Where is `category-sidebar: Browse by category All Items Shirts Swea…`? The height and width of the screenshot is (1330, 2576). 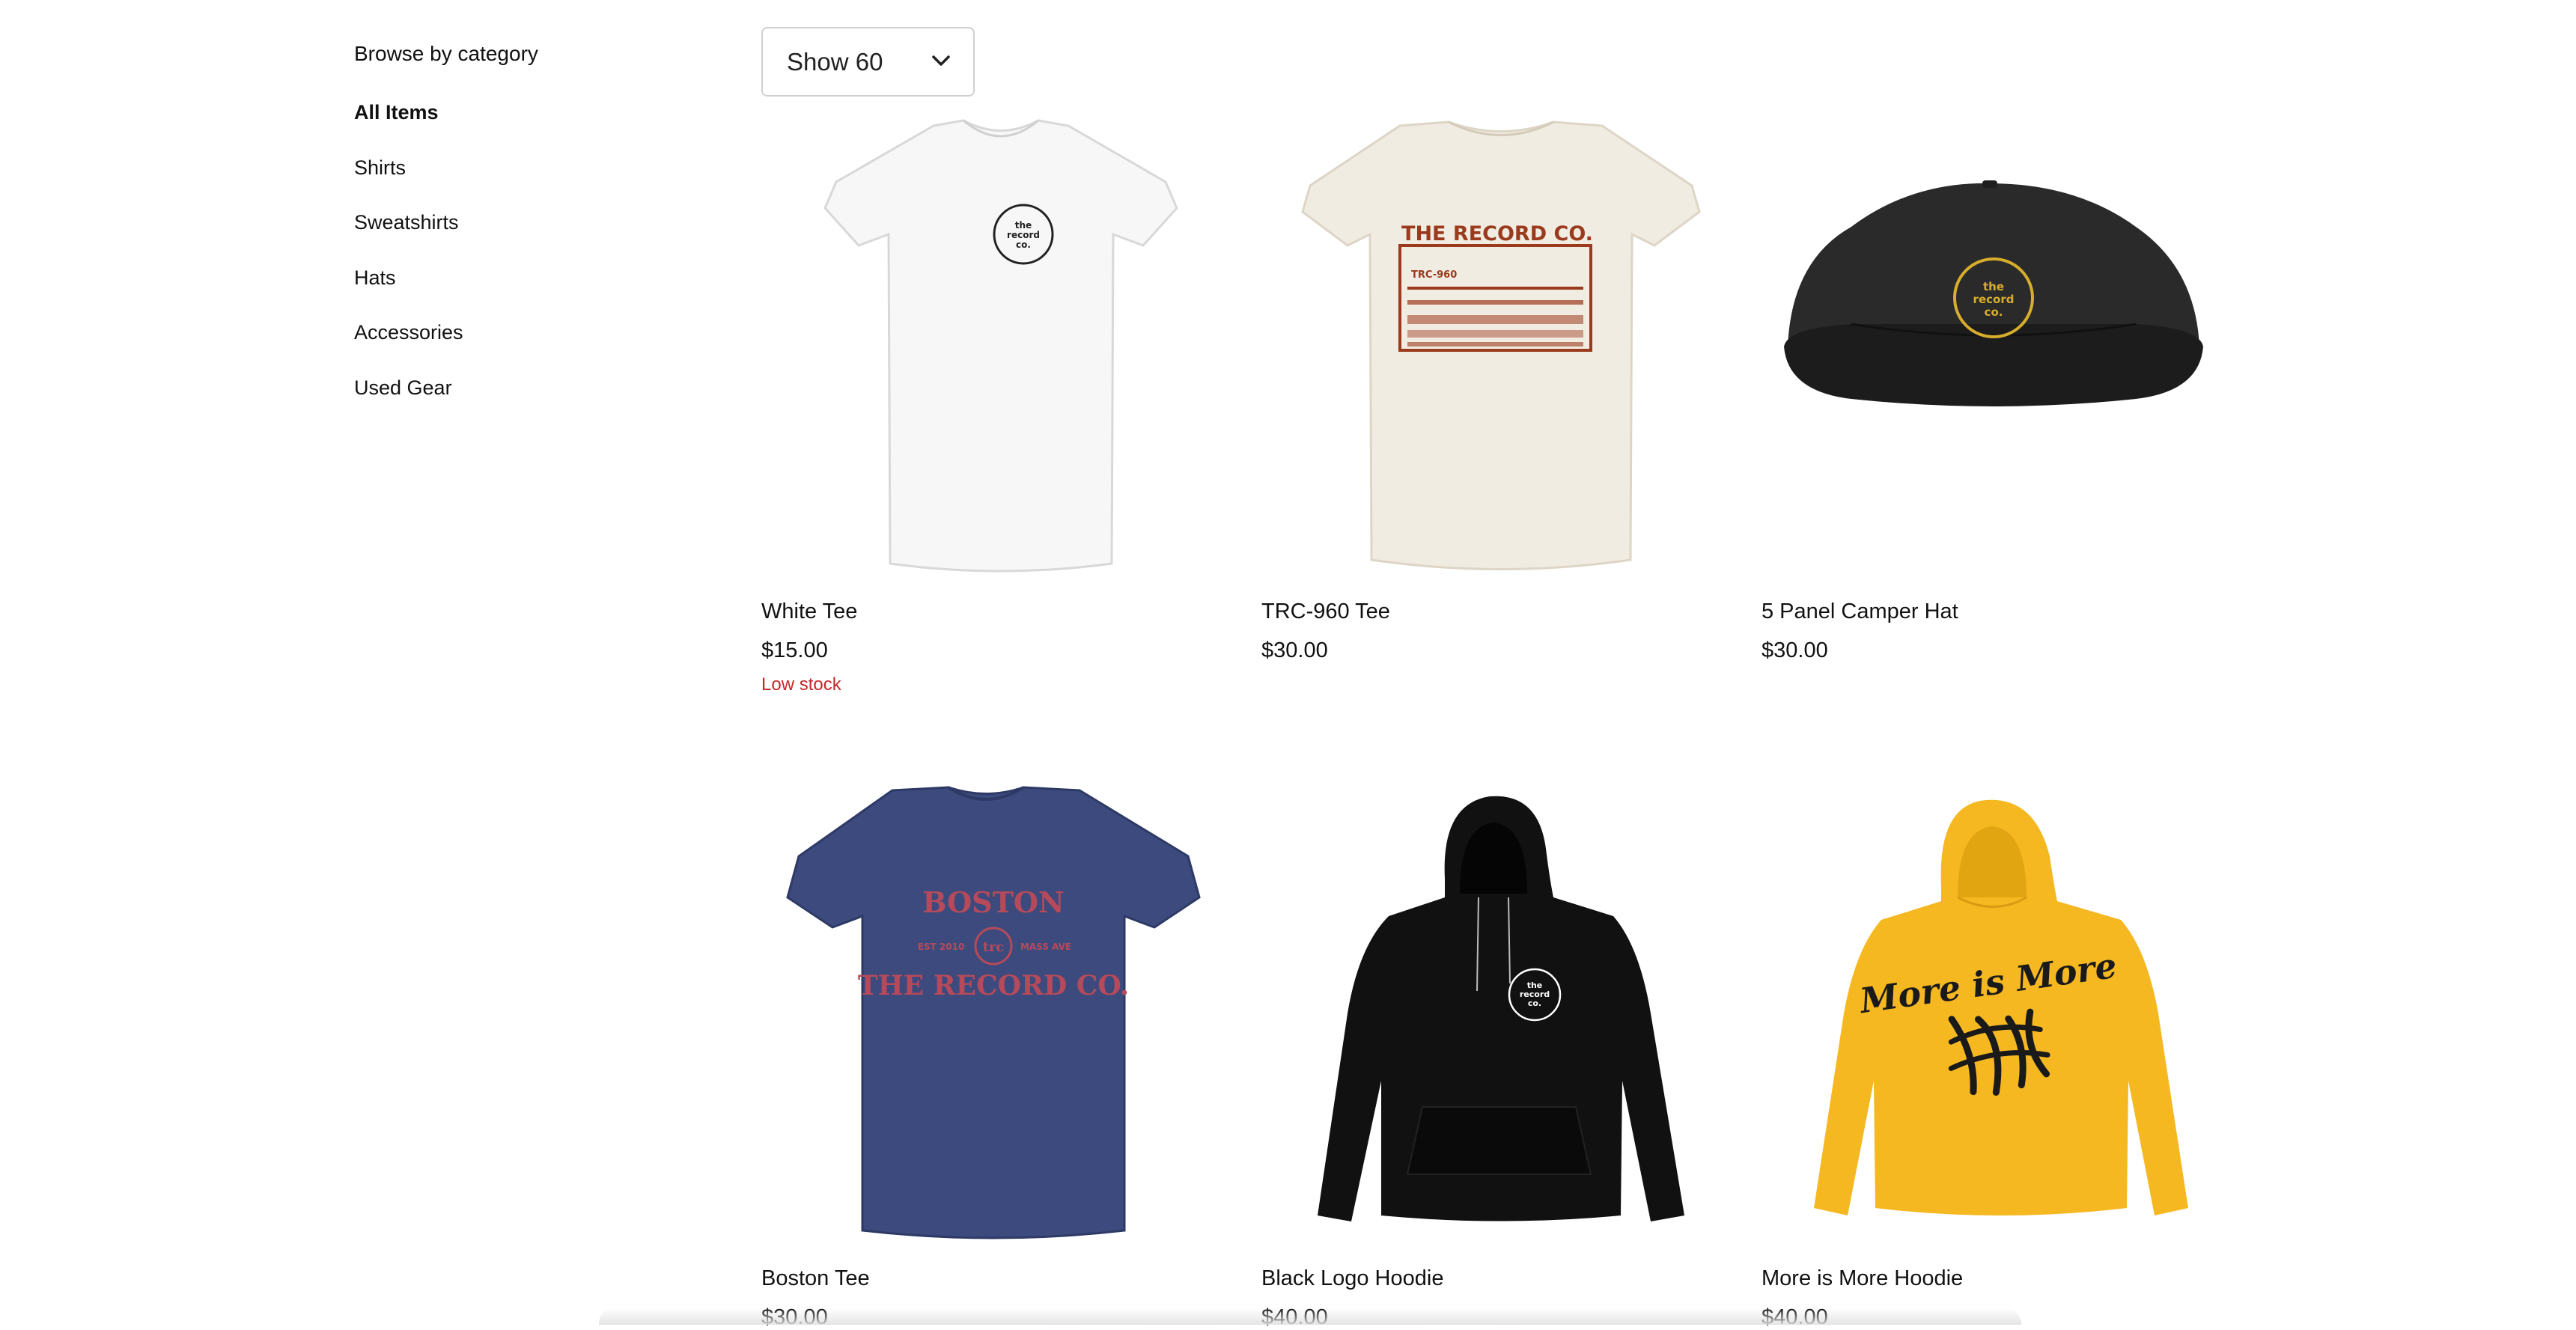 category-sidebar: Browse by category All Items Shirts Swea… is located at coordinates (511, 222).